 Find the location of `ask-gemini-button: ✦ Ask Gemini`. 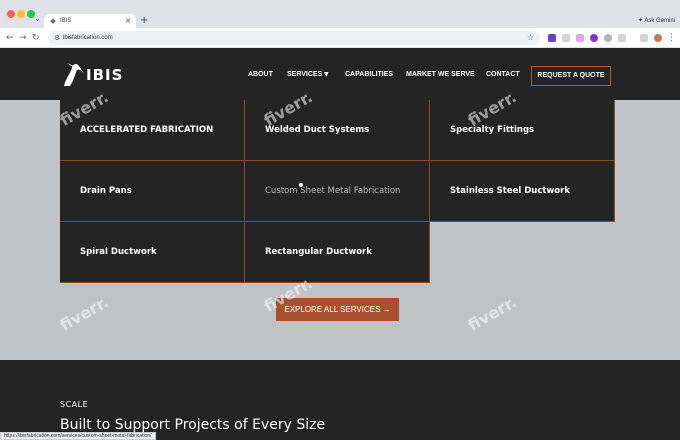

ask-gemini-button: ✦ Ask Gemini is located at coordinates (656, 21).